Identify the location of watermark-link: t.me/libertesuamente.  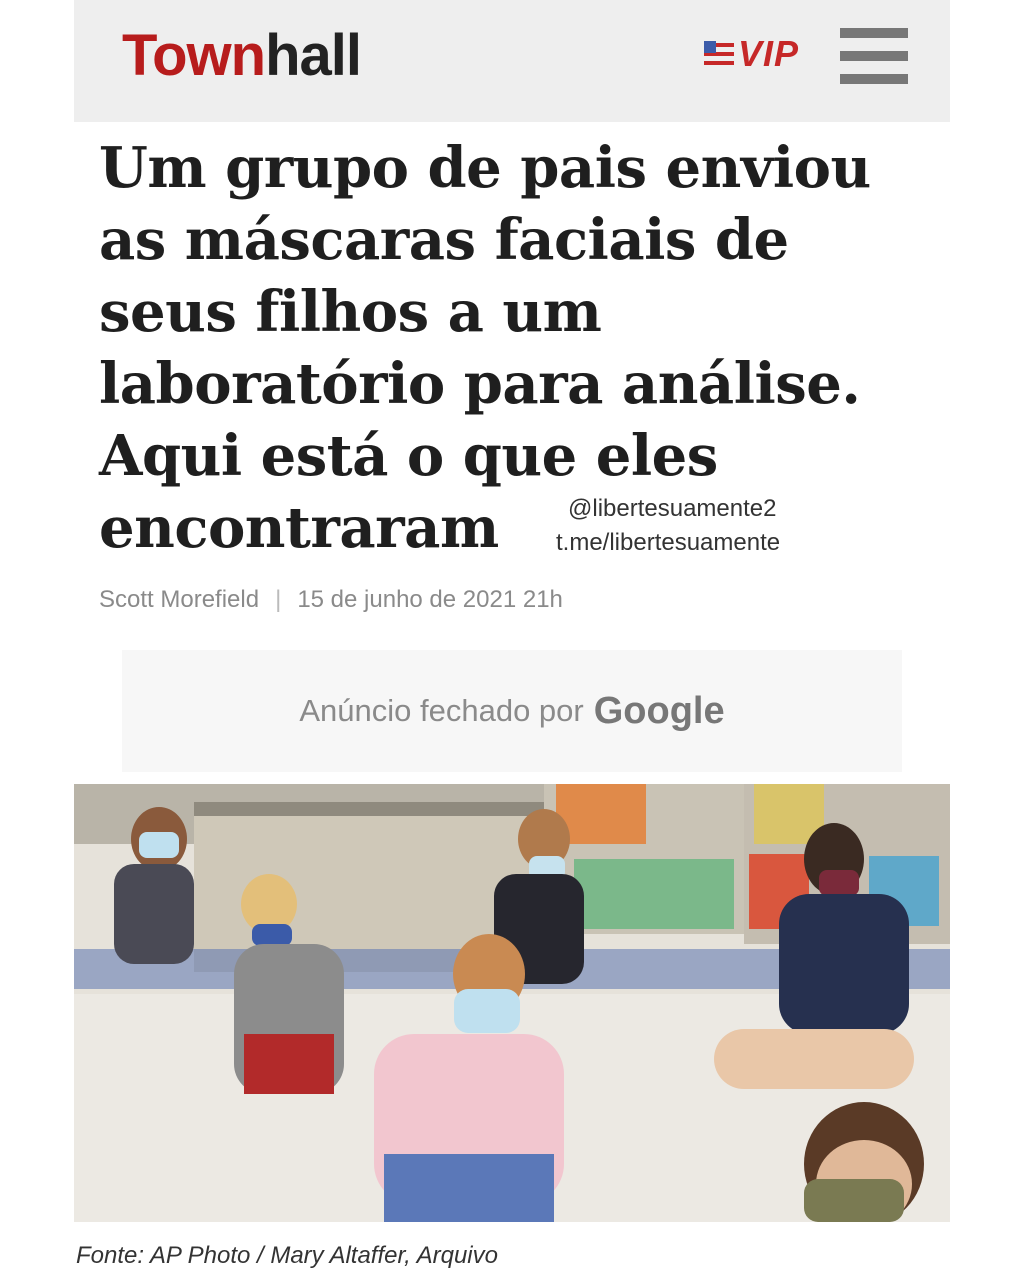
(668, 542).